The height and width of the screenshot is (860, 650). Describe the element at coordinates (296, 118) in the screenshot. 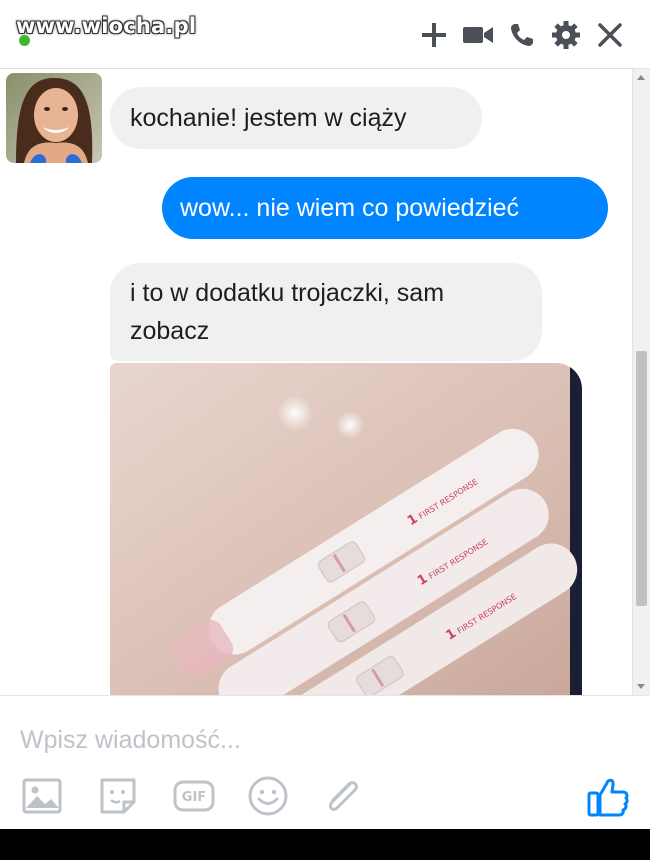

I see `incoming-message: kochanie! jestem w ciąży` at that location.